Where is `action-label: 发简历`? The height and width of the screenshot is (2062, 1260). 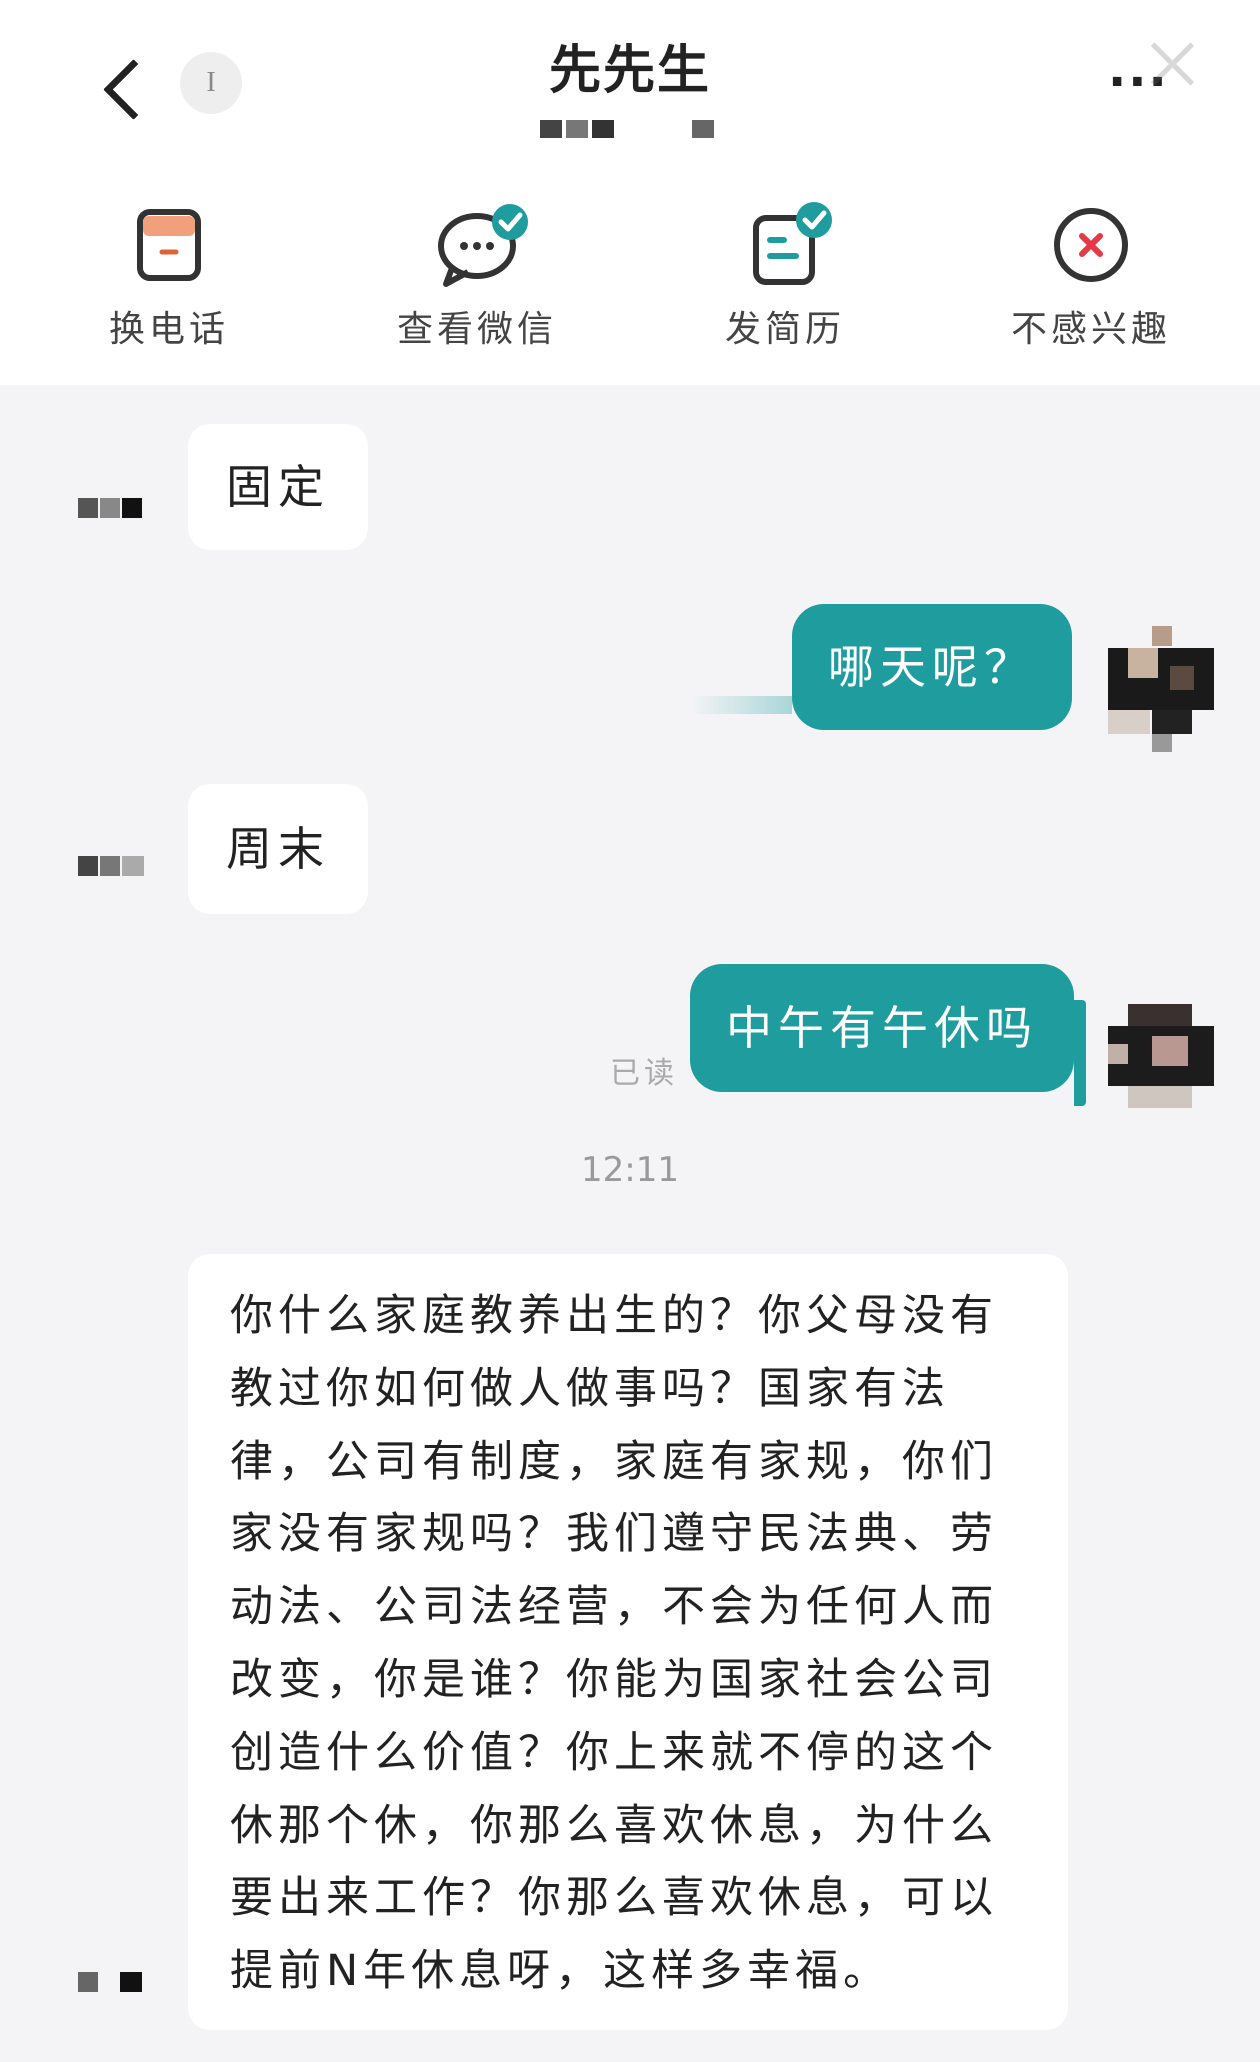 action-label: 发简历 is located at coordinates (784, 329).